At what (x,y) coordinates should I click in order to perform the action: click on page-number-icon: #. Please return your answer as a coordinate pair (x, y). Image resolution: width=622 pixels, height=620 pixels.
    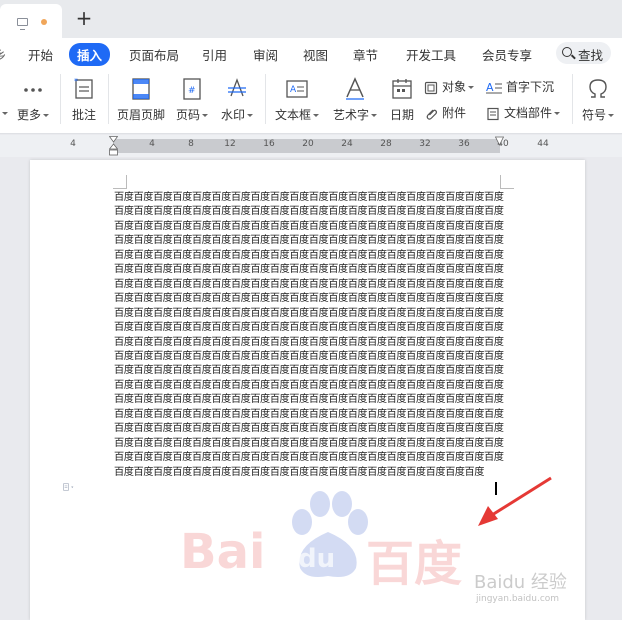
    Looking at the image, I should click on (192, 89).